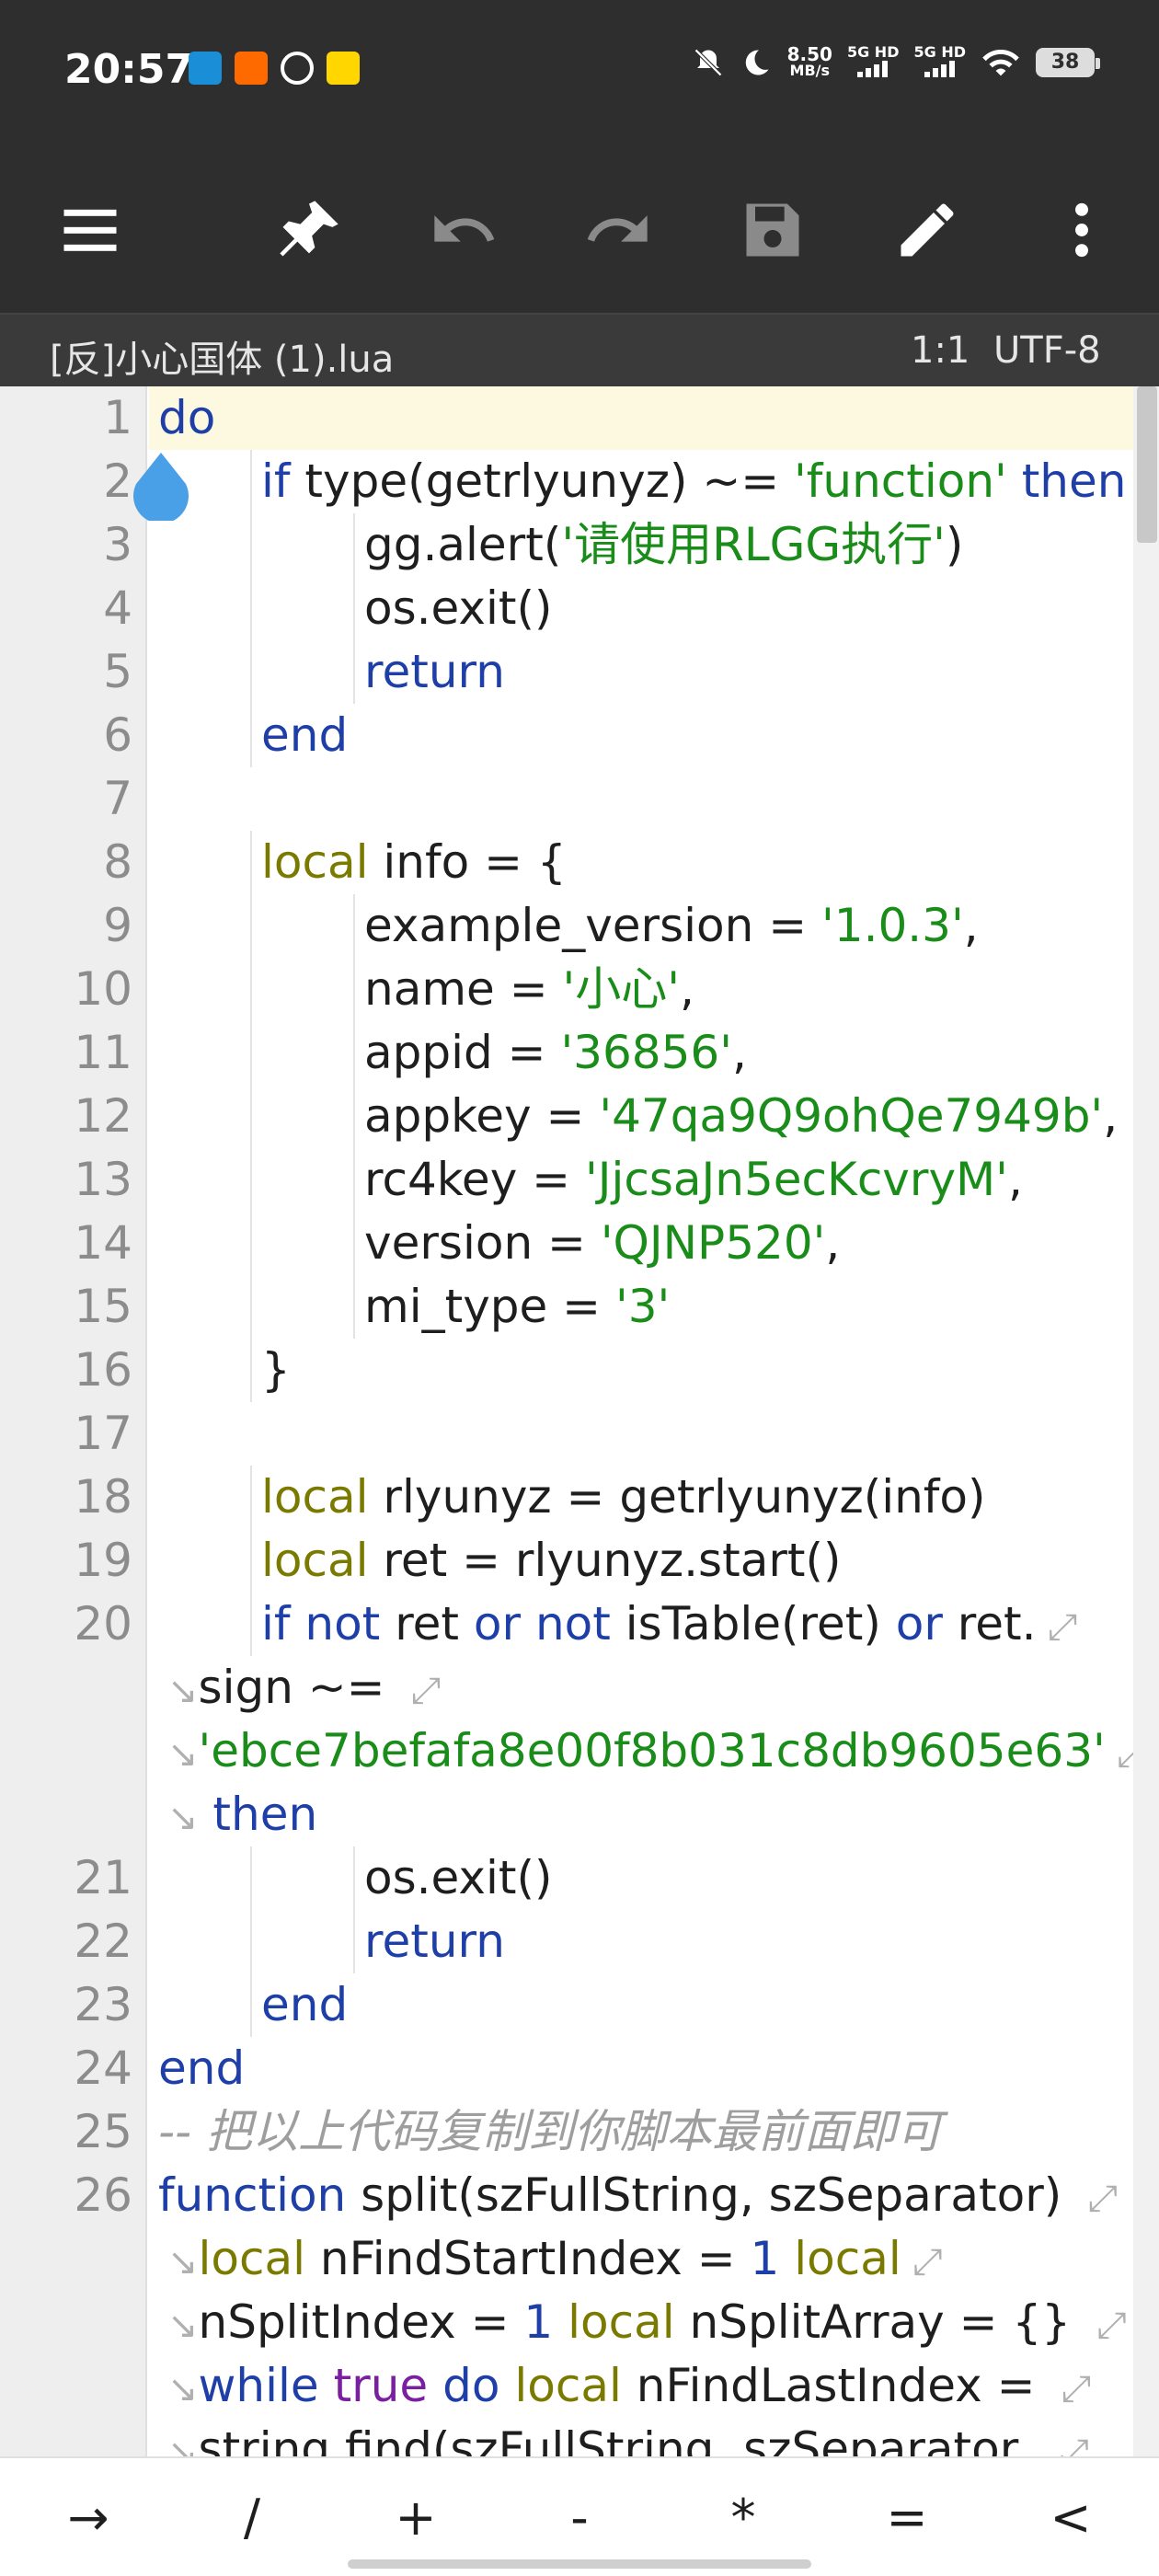 This screenshot has width=1159, height=2576. I want to click on mute-icon, so click(708, 62).